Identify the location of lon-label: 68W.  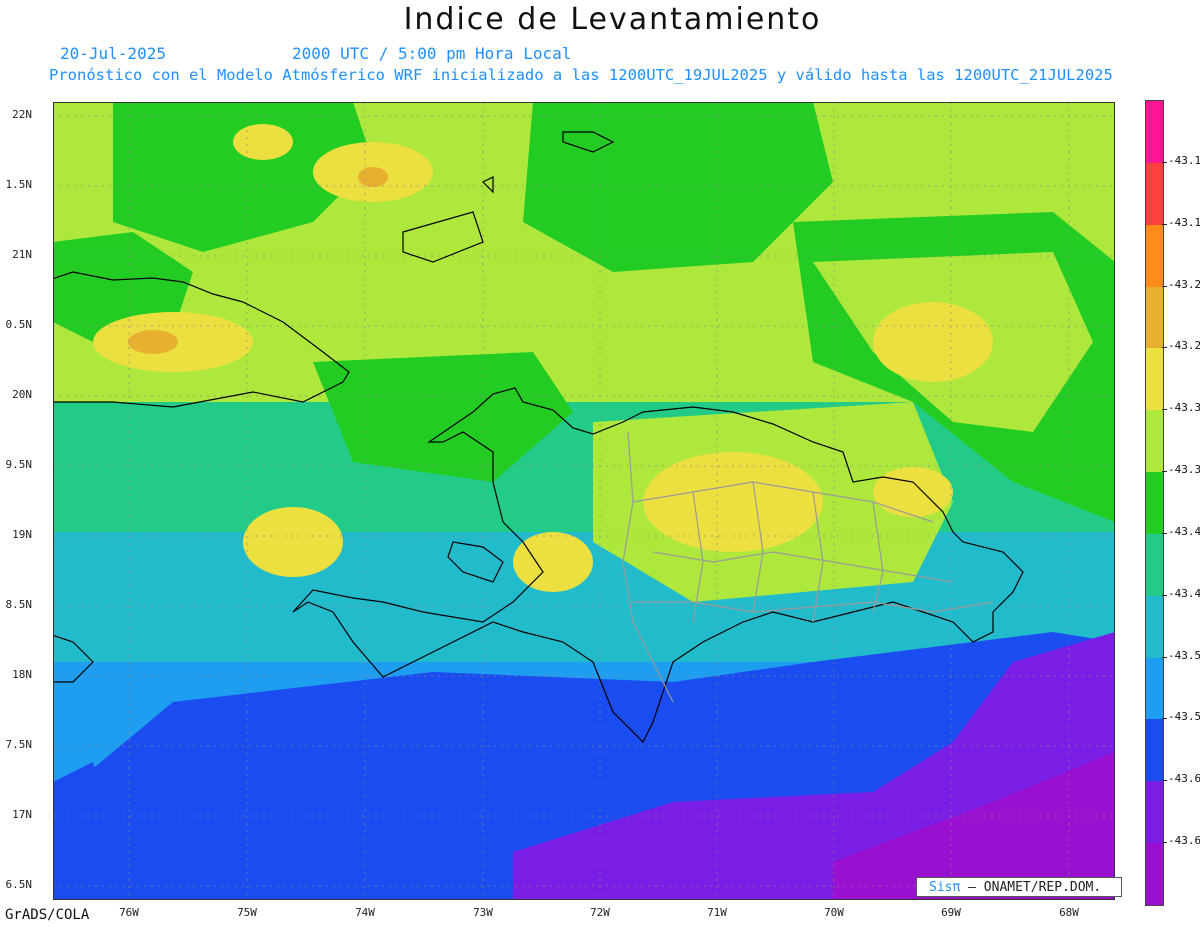
(1069, 912).